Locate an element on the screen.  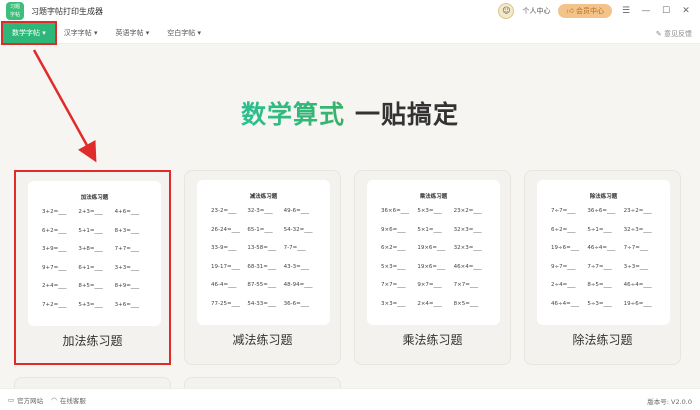
monitor-icon: ▭ is located at coordinates (11, 399).